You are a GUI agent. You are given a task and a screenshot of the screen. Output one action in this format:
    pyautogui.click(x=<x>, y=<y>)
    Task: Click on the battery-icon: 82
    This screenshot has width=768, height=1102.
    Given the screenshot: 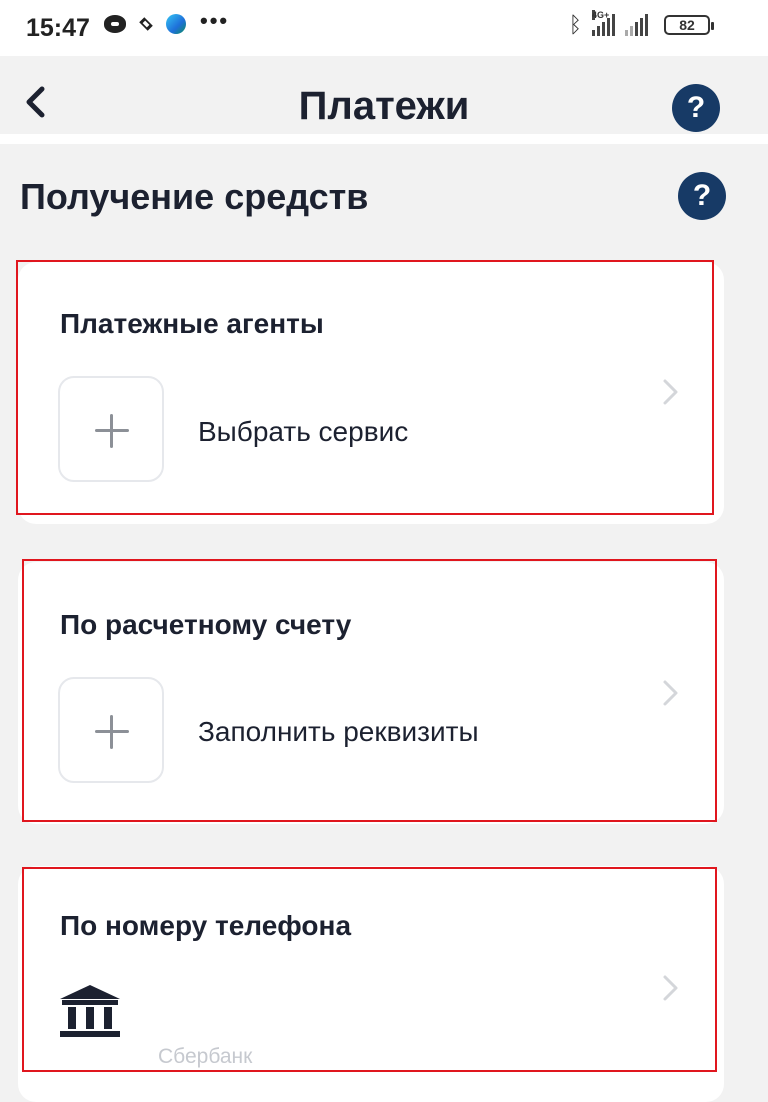 What is the action you would take?
    pyautogui.click(x=689, y=25)
    